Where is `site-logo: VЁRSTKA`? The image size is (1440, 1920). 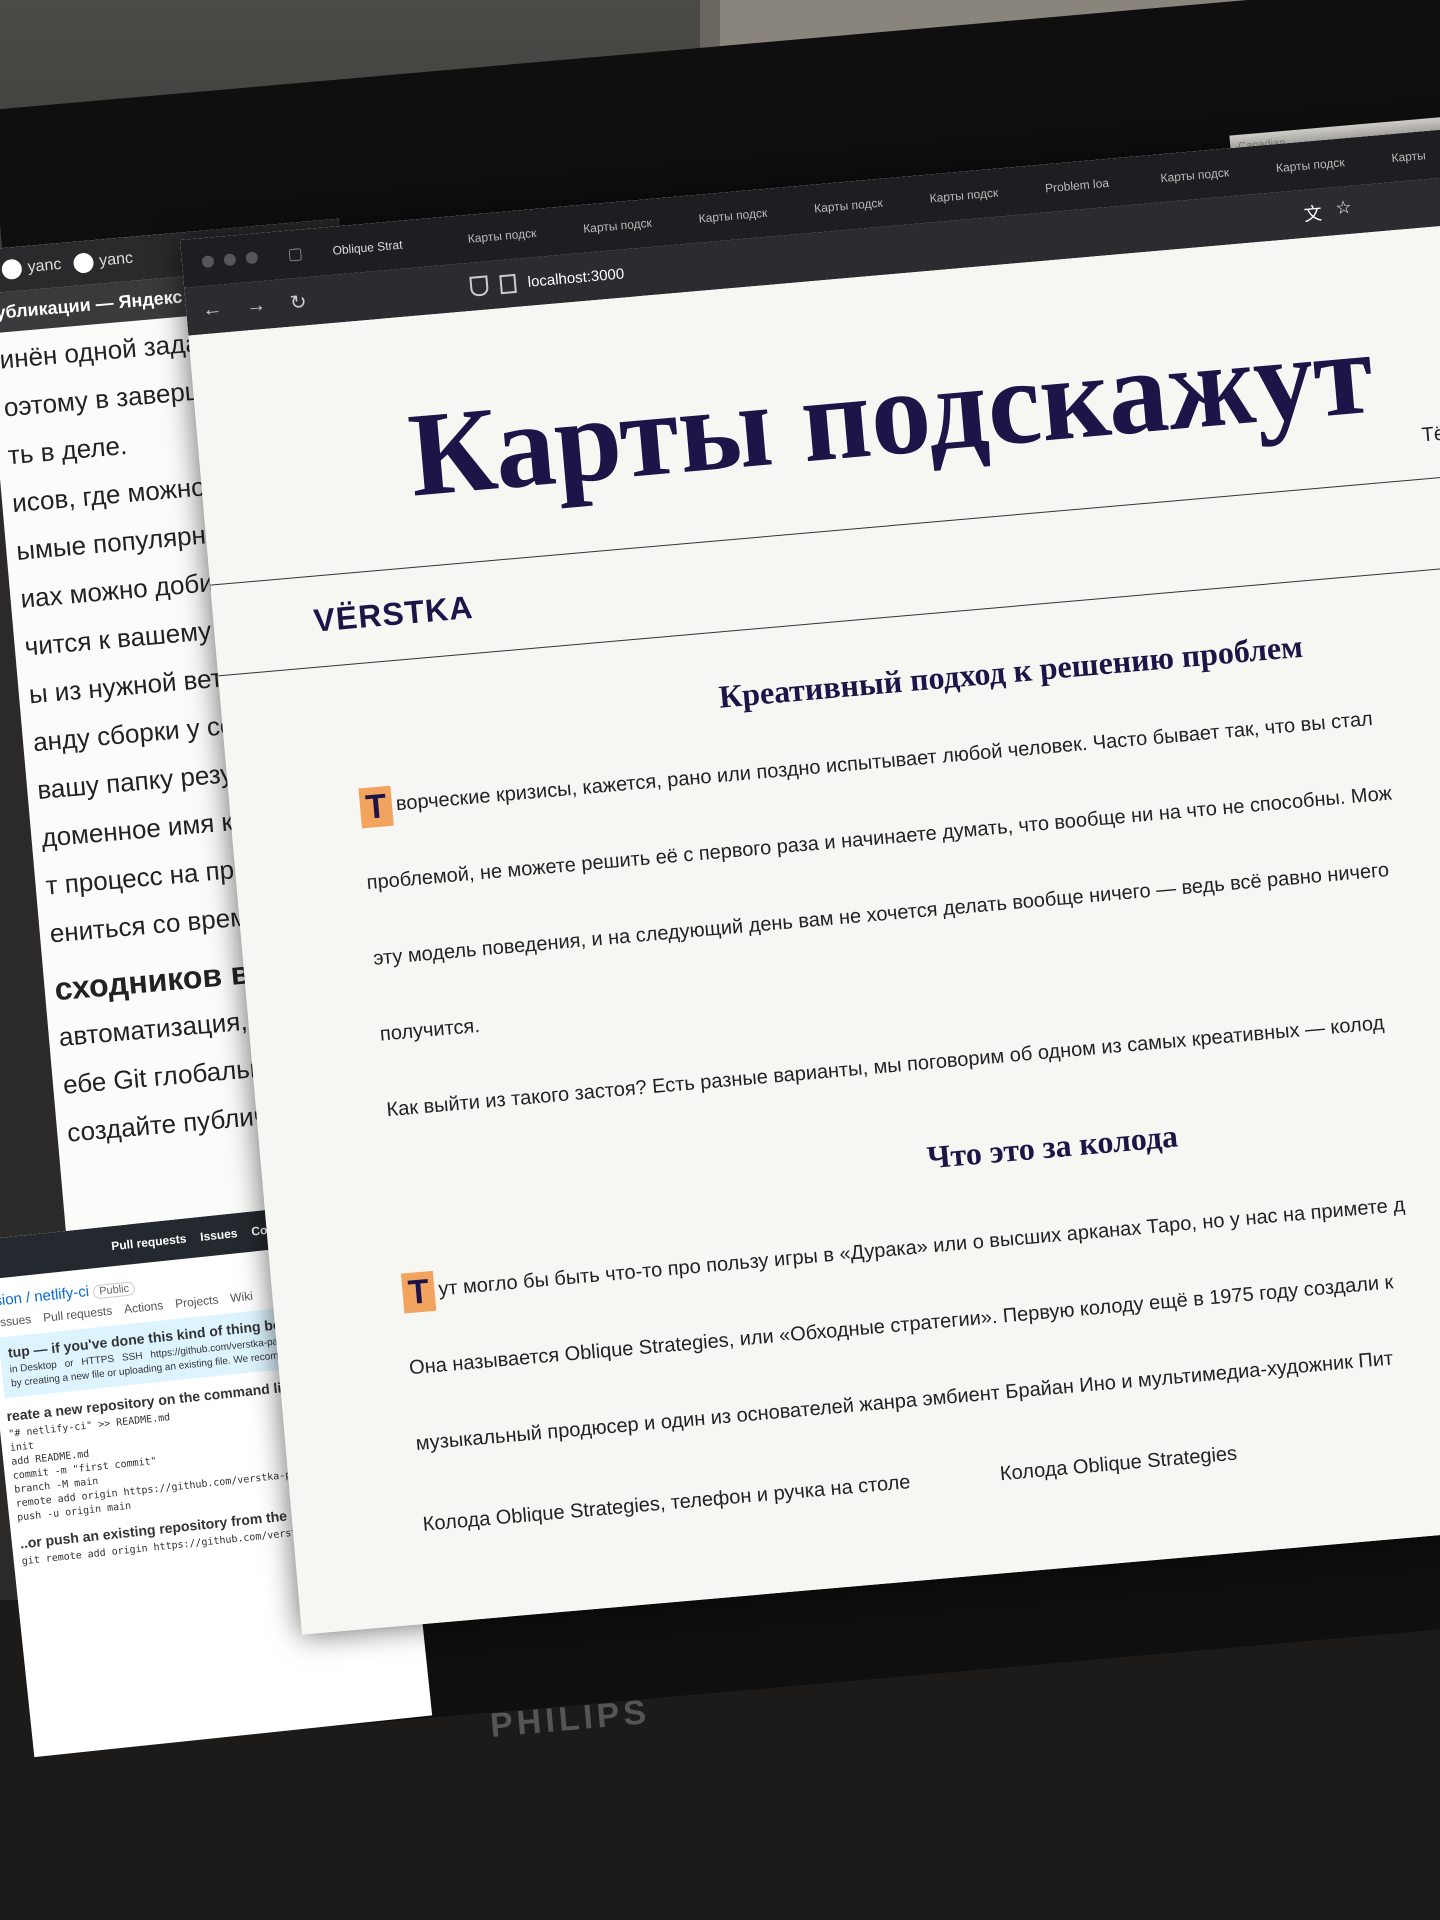
site-logo: VЁRSTKA is located at coordinates (393, 614).